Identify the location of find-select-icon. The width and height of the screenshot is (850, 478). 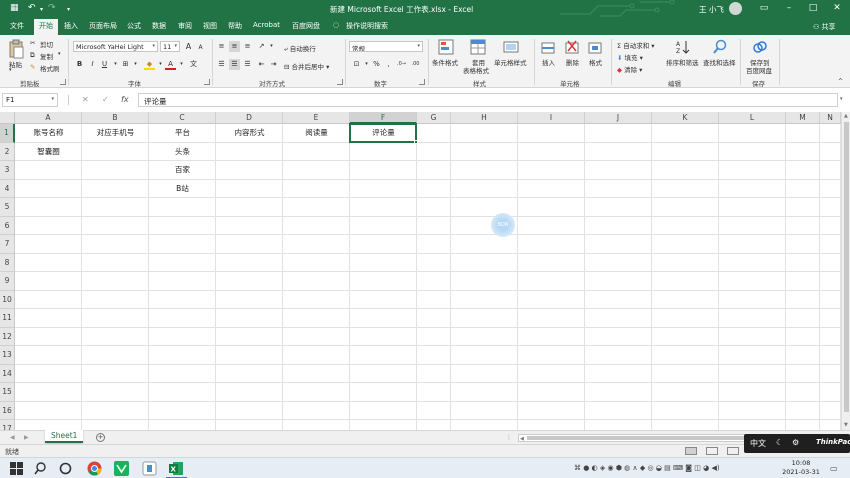
(720, 47).